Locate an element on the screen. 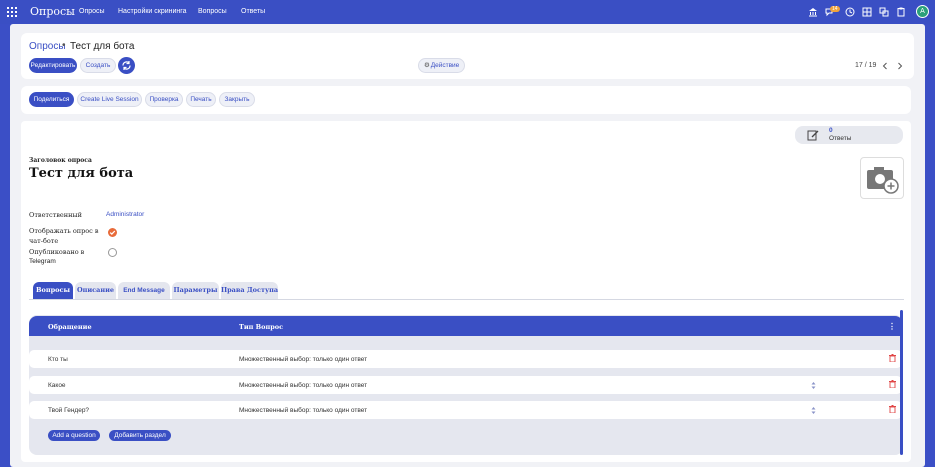 The height and width of the screenshot is (467, 935). action-menu-button: ⚙ Действие is located at coordinates (441, 65).